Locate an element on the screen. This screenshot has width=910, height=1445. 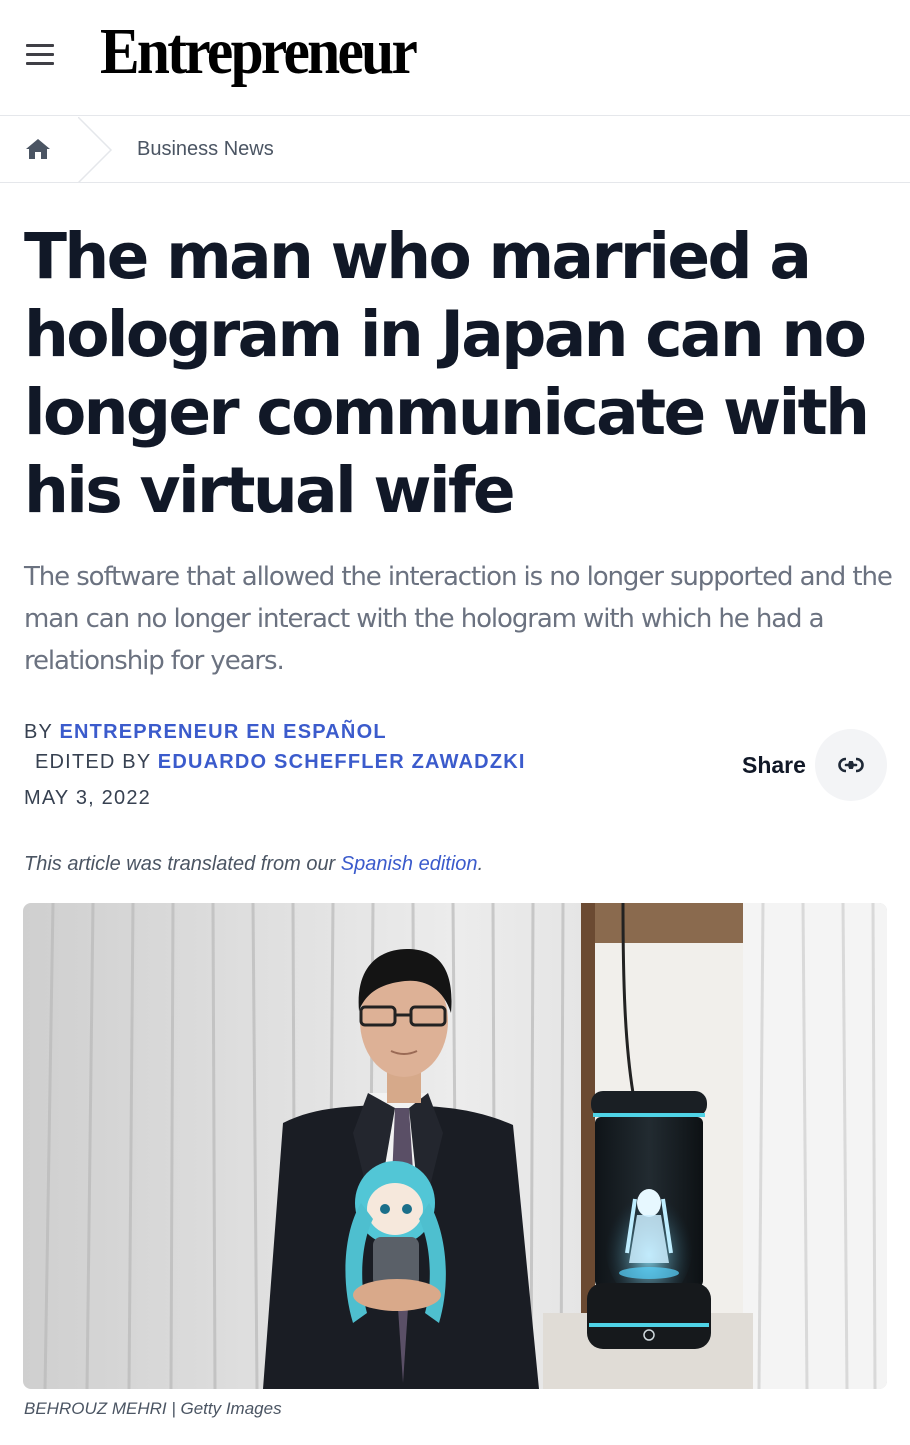
byline-author: BY ENTREPRENEUR EN ESPAÑOL is located at coordinates (205, 732).